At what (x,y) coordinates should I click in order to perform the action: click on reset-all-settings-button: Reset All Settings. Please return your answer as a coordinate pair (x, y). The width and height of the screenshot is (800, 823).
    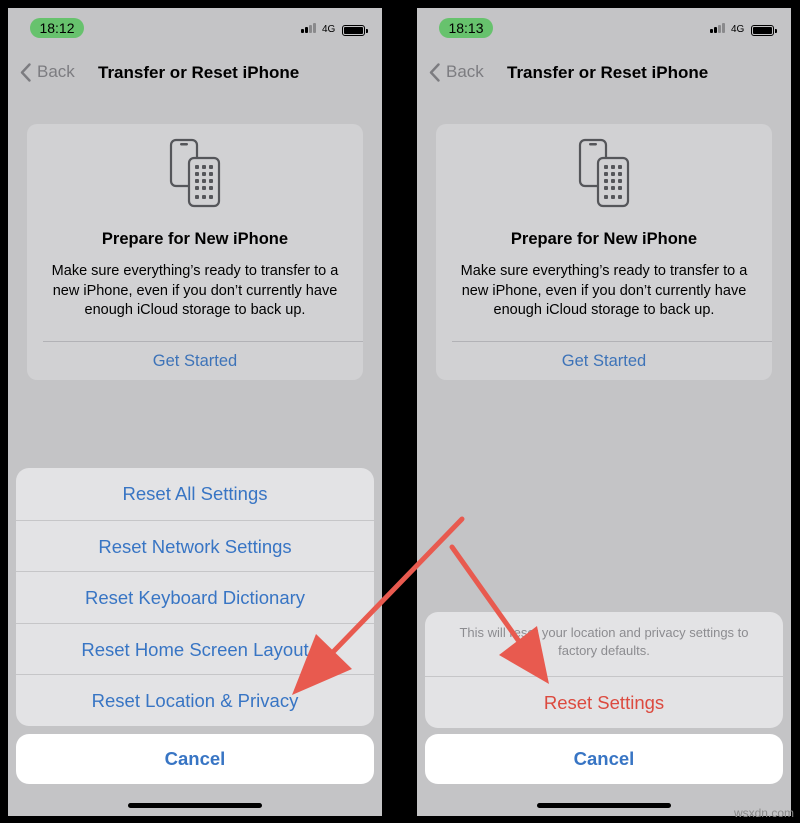
    Looking at the image, I should click on (195, 494).